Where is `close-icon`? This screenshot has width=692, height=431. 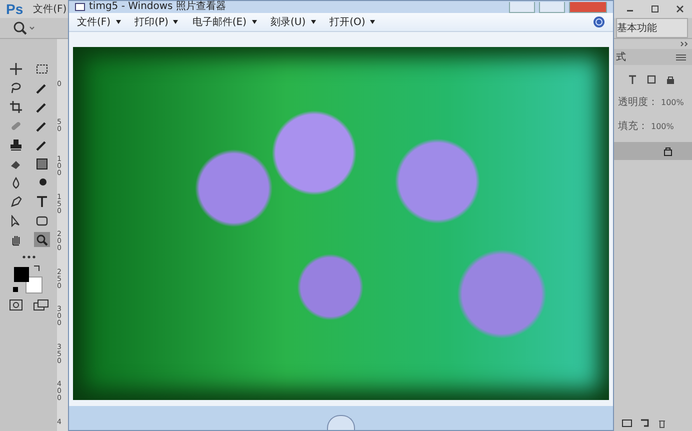 close-icon is located at coordinates (680, 9).